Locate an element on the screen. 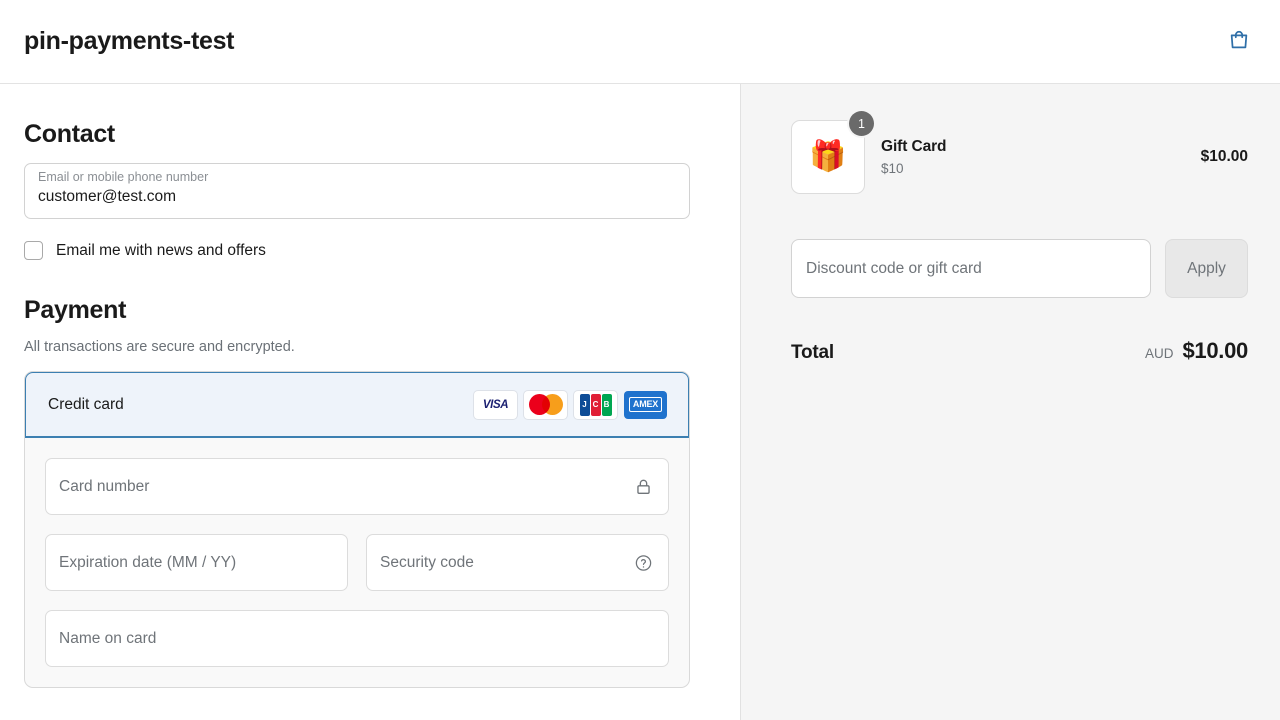 Image resolution: width=1280 pixels, height=720 pixels. line-item-price: $10.00 is located at coordinates (1224, 156).